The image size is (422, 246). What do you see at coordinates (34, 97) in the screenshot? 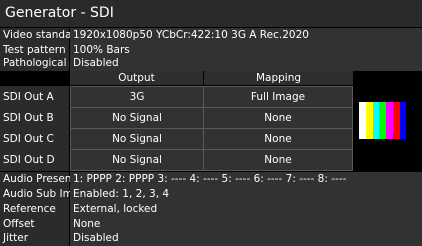
I see `sdi-out-a-label: SDI Out A` at bounding box center [34, 97].